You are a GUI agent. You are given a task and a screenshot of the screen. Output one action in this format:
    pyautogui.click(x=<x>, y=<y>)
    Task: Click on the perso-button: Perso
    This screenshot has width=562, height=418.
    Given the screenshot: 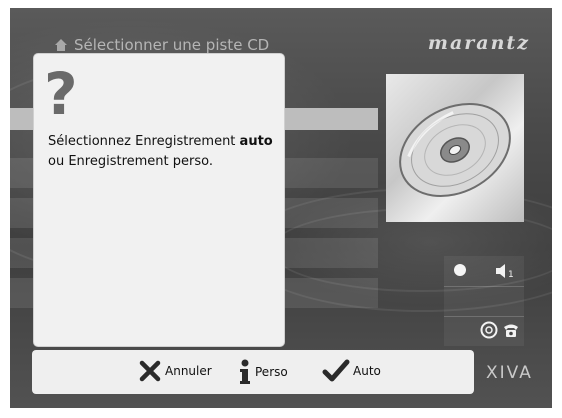 What is the action you would take?
    pyautogui.click(x=263, y=372)
    